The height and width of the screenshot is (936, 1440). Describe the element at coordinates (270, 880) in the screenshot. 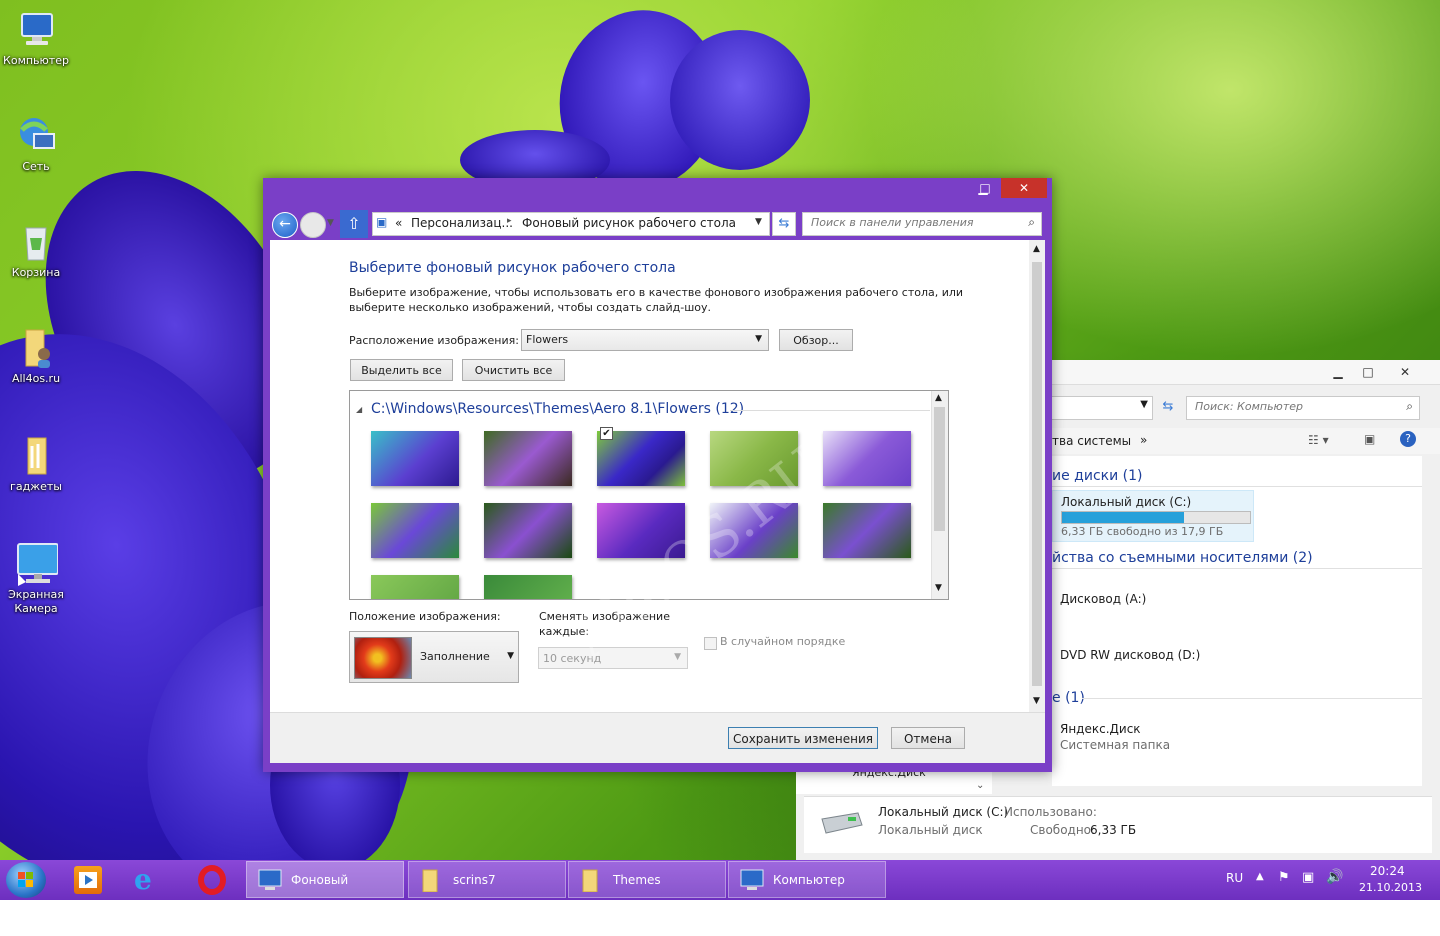

I see `control-panel-icon` at that location.